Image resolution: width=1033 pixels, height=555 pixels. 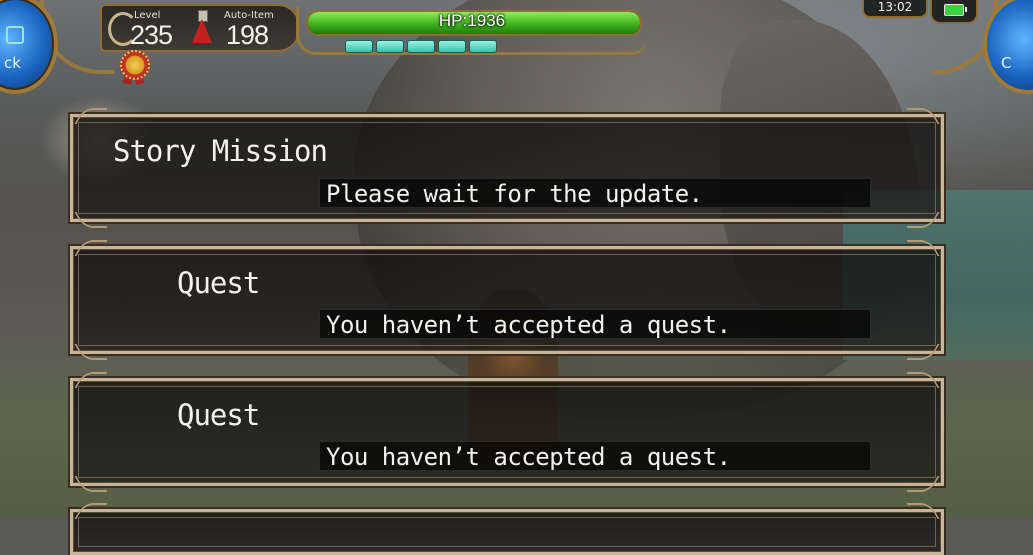 I want to click on player-stats-panel: Level 235 Auto-Item 198, so click(x=200, y=28).